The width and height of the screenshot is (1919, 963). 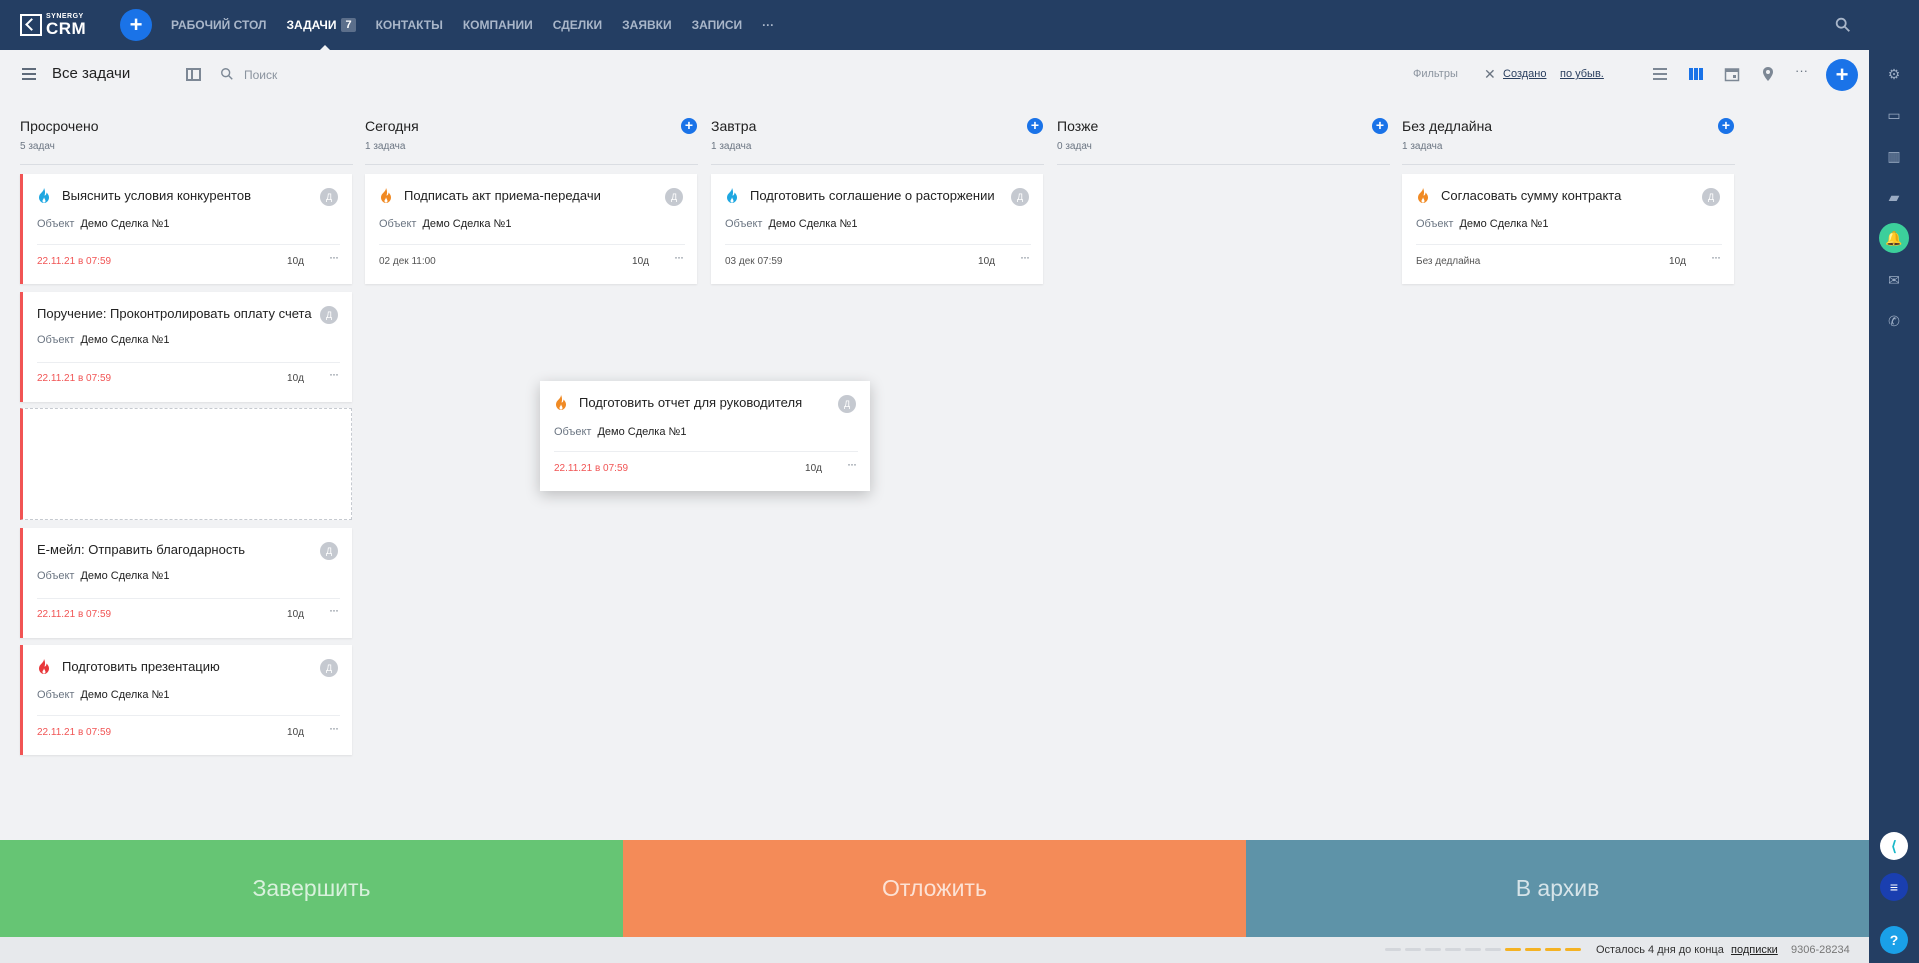 What do you see at coordinates (1435, 74) in the screenshot?
I see `filters-button: Фильтры` at bounding box center [1435, 74].